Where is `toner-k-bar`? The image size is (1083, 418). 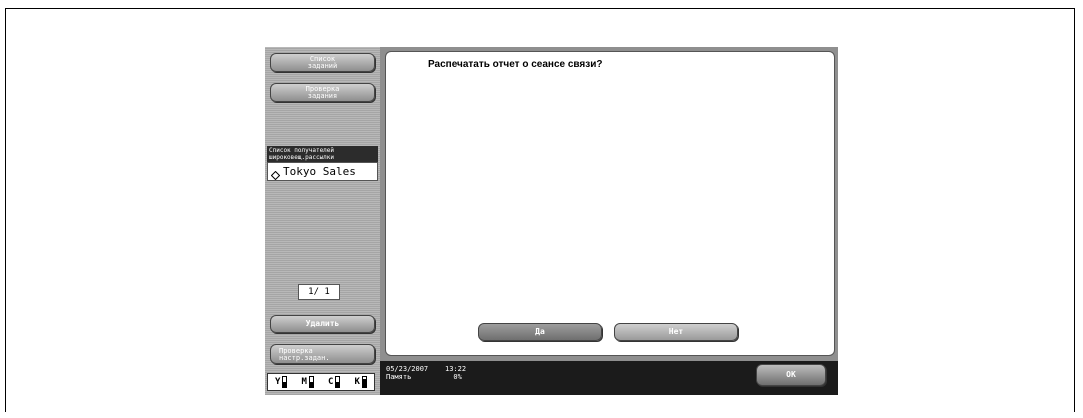
toner-k-bar is located at coordinates (364, 382).